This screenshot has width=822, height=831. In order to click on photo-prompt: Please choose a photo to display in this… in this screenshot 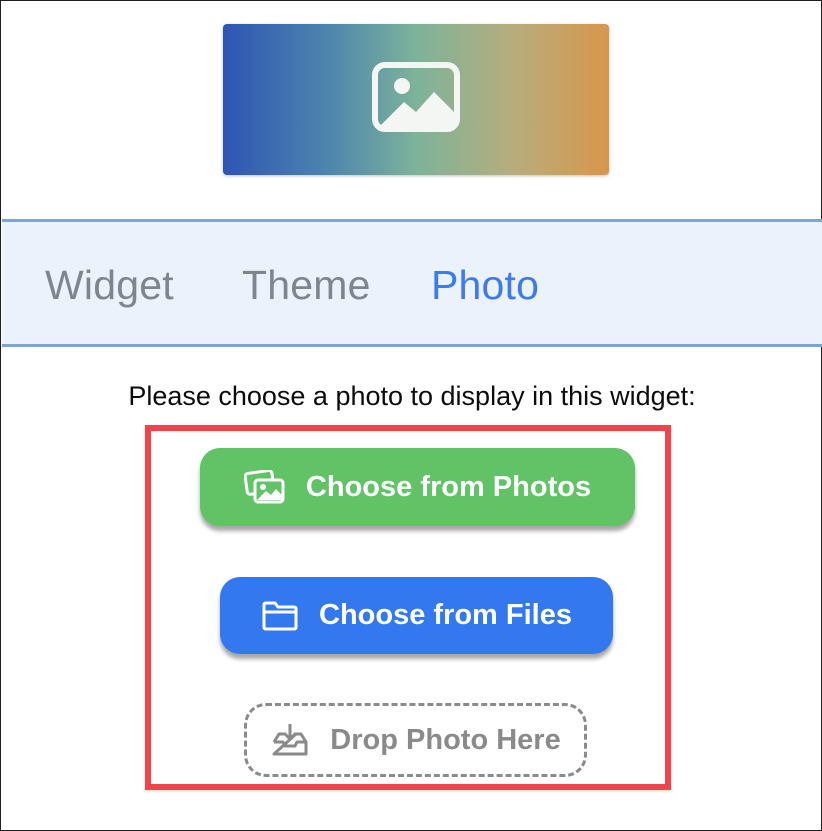, I will do `click(412, 396)`.